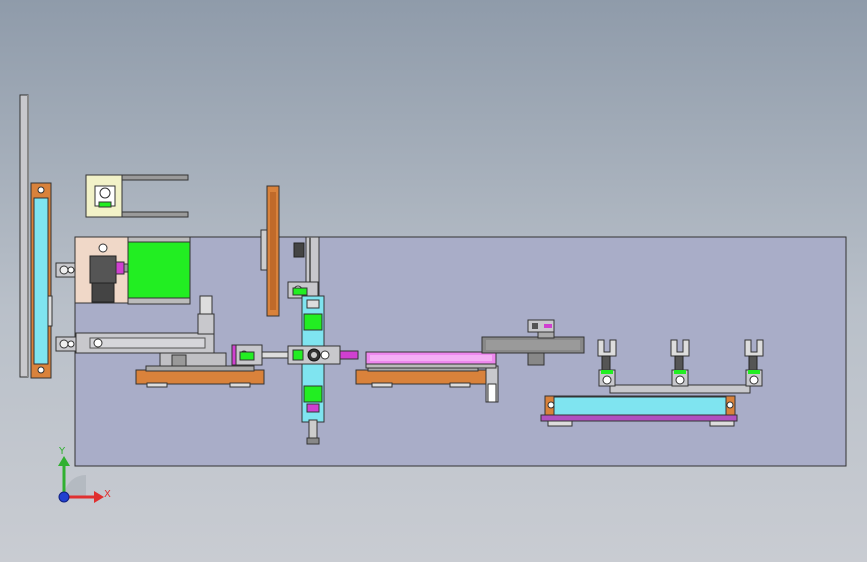 This screenshot has height=562, width=867. Describe the element at coordinates (137, 196) in the screenshot. I see `top-gripper` at that location.